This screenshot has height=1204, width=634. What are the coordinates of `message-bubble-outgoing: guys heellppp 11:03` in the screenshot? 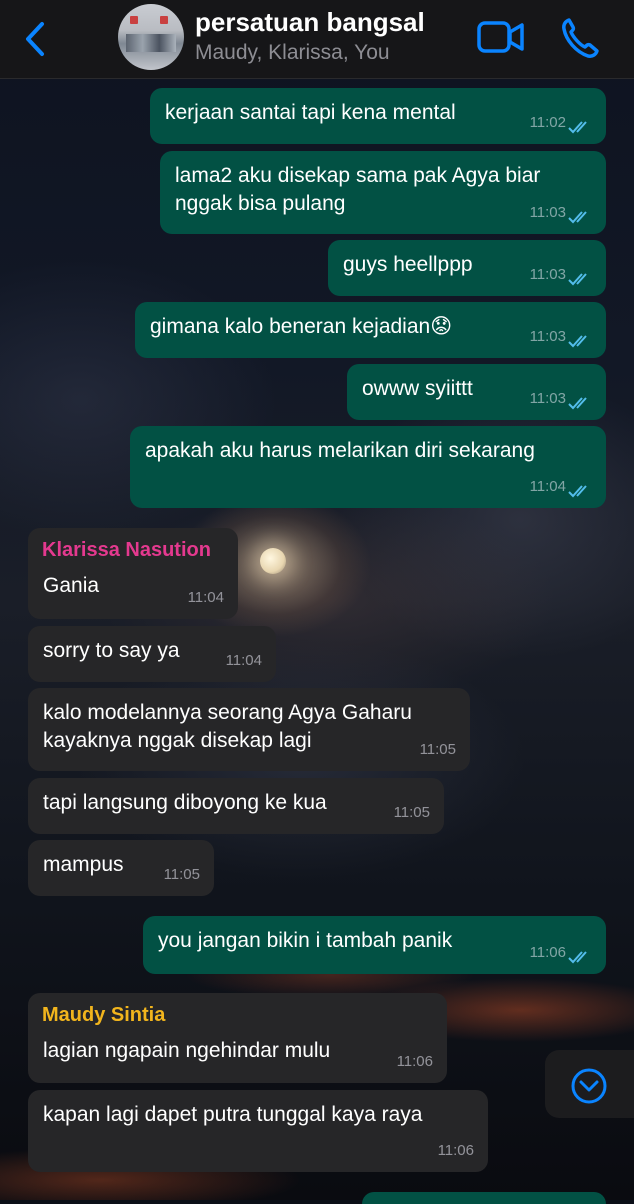 It's located at (467, 268).